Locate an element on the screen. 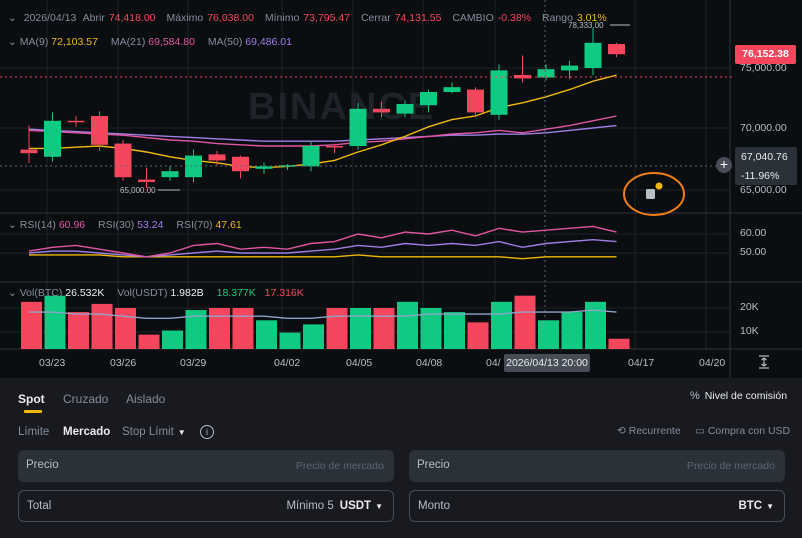  active-tab-indicator is located at coordinates (33, 411).